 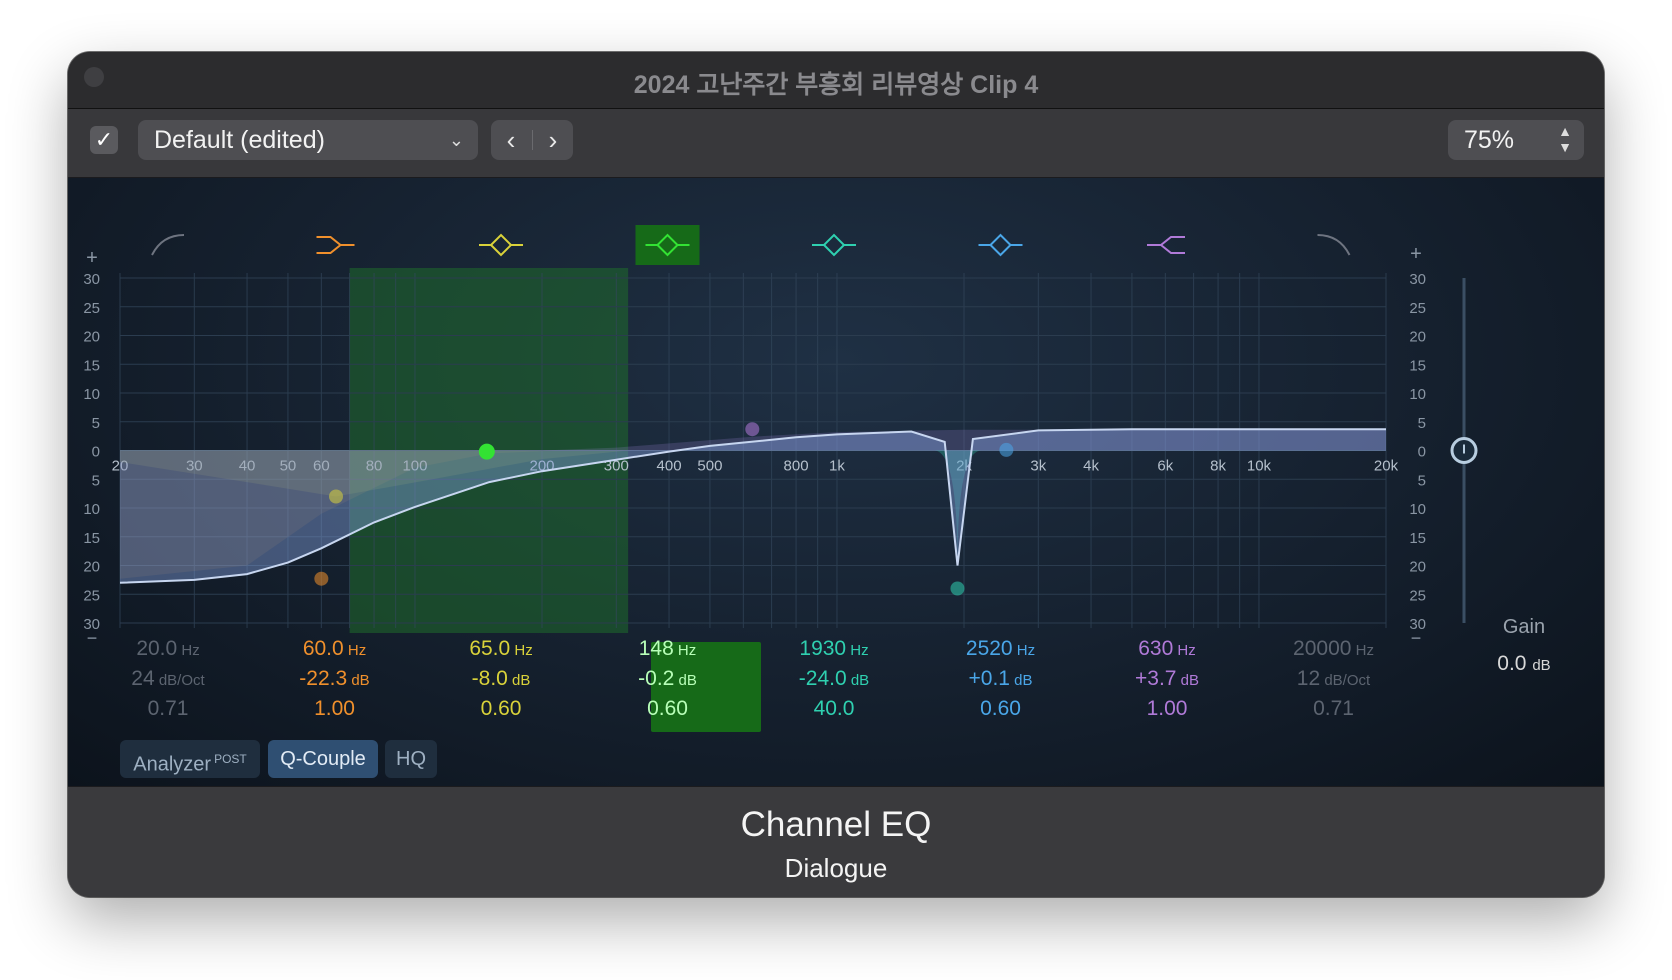 What do you see at coordinates (511, 140) in the screenshot?
I see `previous-preset-button: ‹` at bounding box center [511, 140].